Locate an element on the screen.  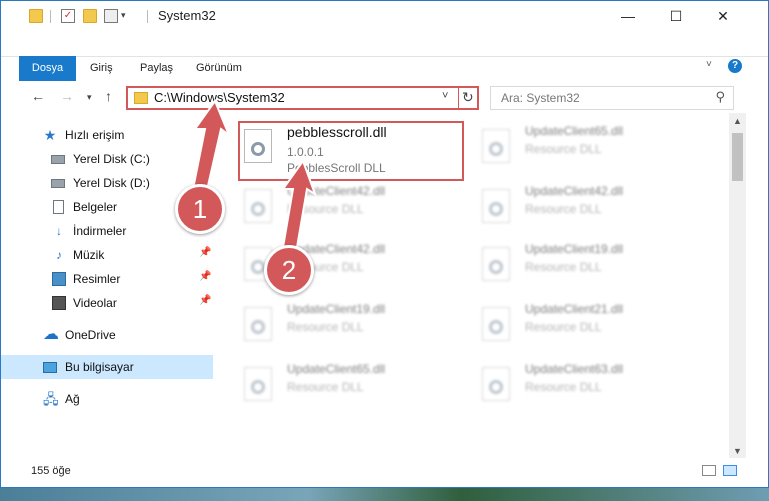
step-2-badge: 2 is located at coordinates (289, 270).